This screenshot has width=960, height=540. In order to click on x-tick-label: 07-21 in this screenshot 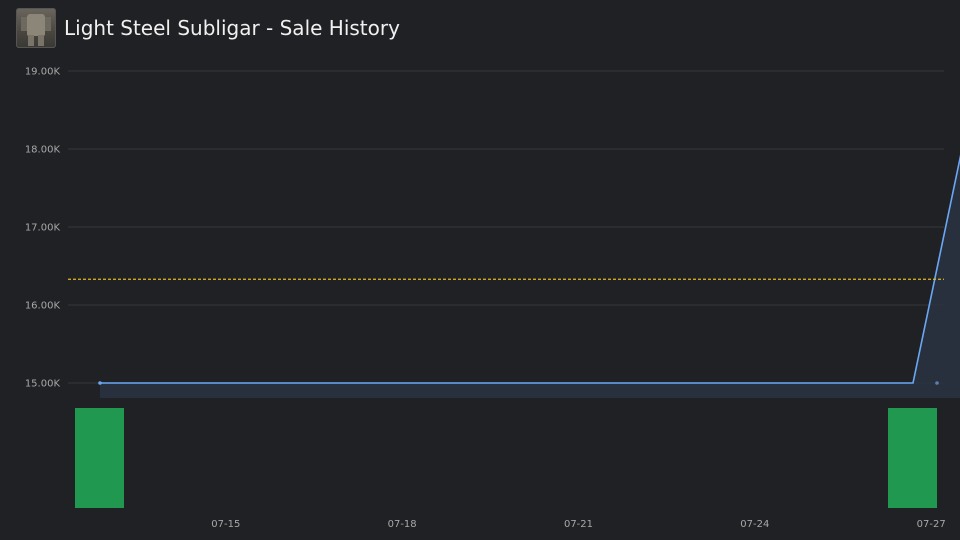, I will do `click(578, 524)`.